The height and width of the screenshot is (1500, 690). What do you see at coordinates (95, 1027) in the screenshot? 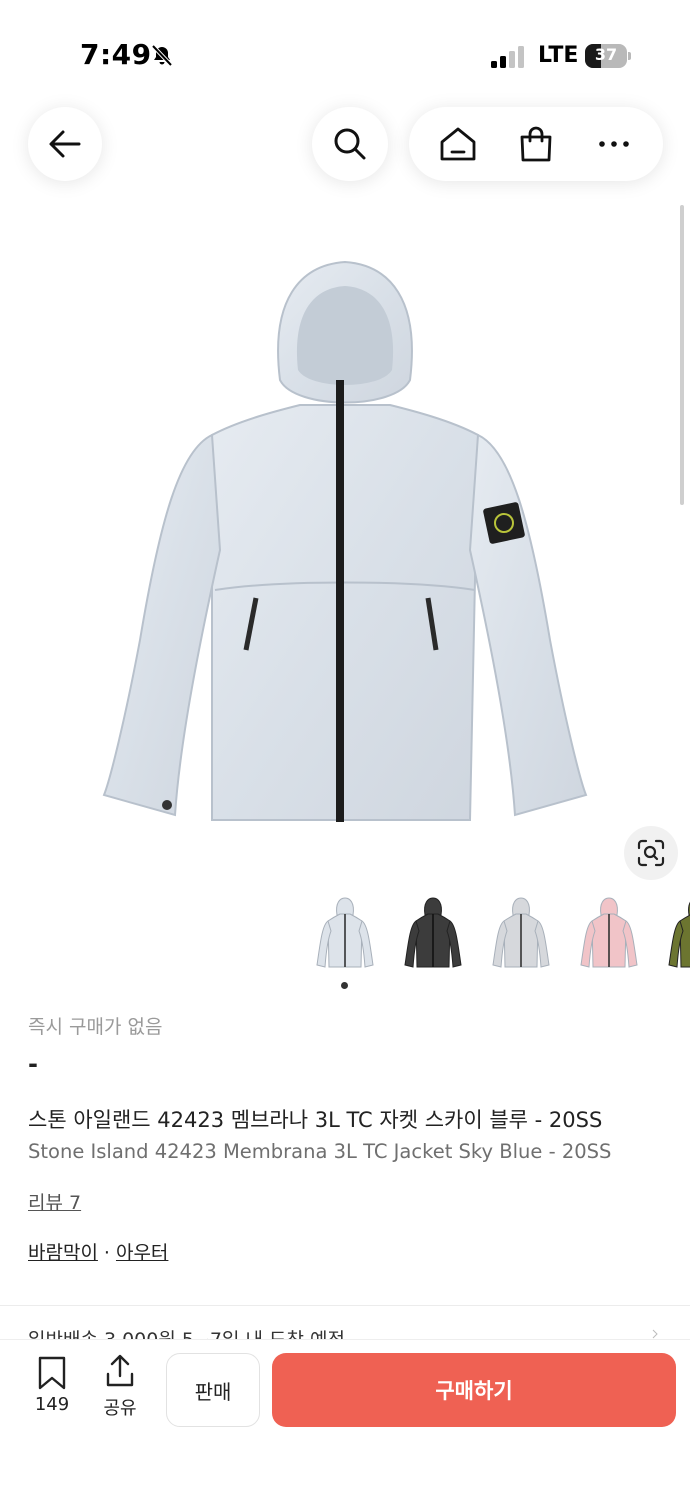
I see `instant-purchase-label: 즉시 구매가 없음` at bounding box center [95, 1027].